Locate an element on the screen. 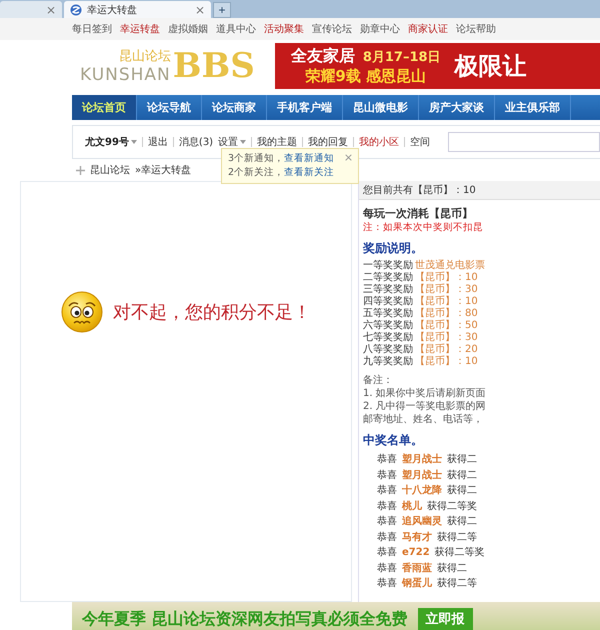 This screenshot has width=600, height=630. prize-label: 七等奖奖励 is located at coordinates (388, 338).